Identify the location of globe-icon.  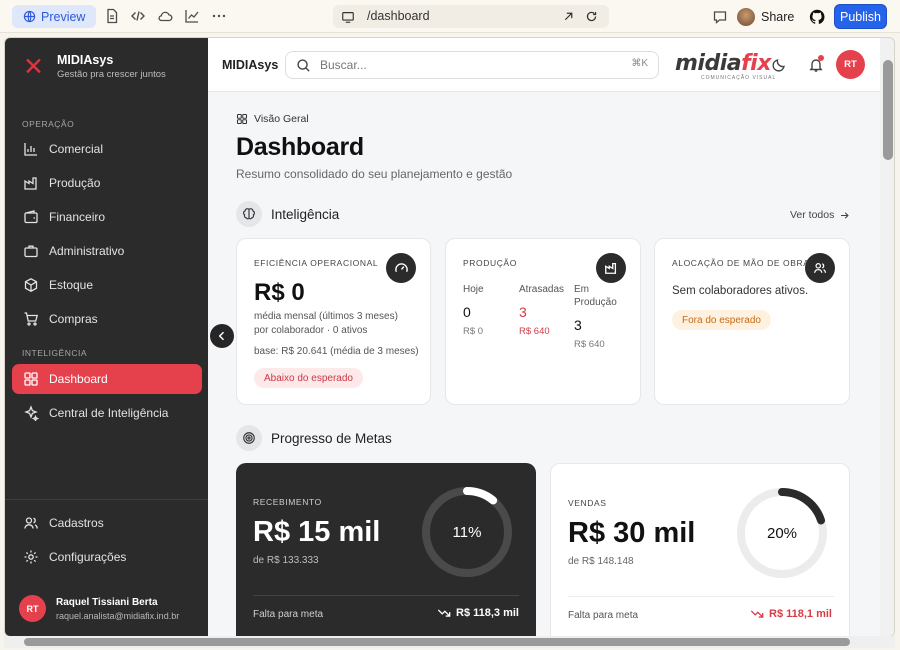
(29, 16).